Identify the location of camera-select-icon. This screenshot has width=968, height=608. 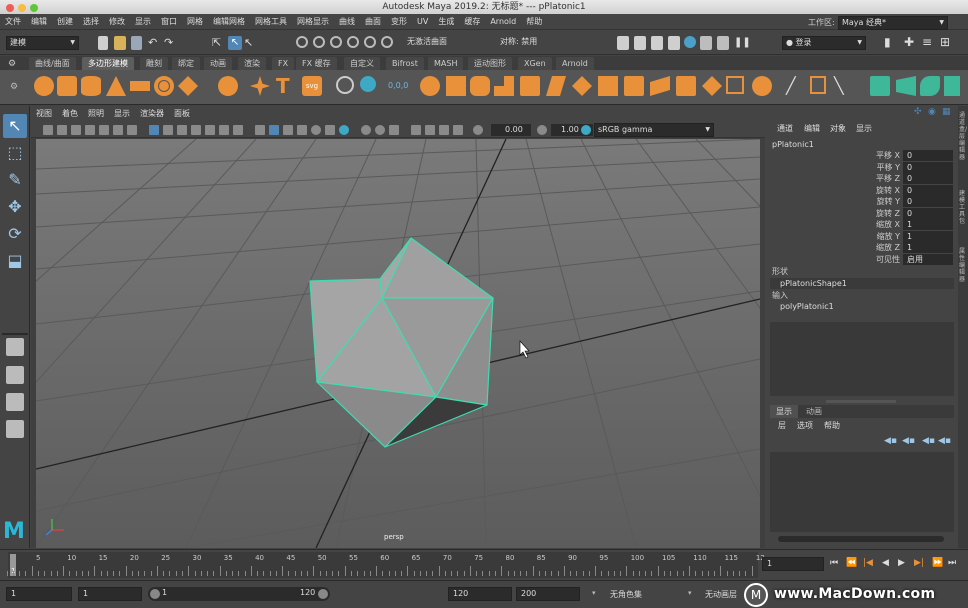
(48, 130).